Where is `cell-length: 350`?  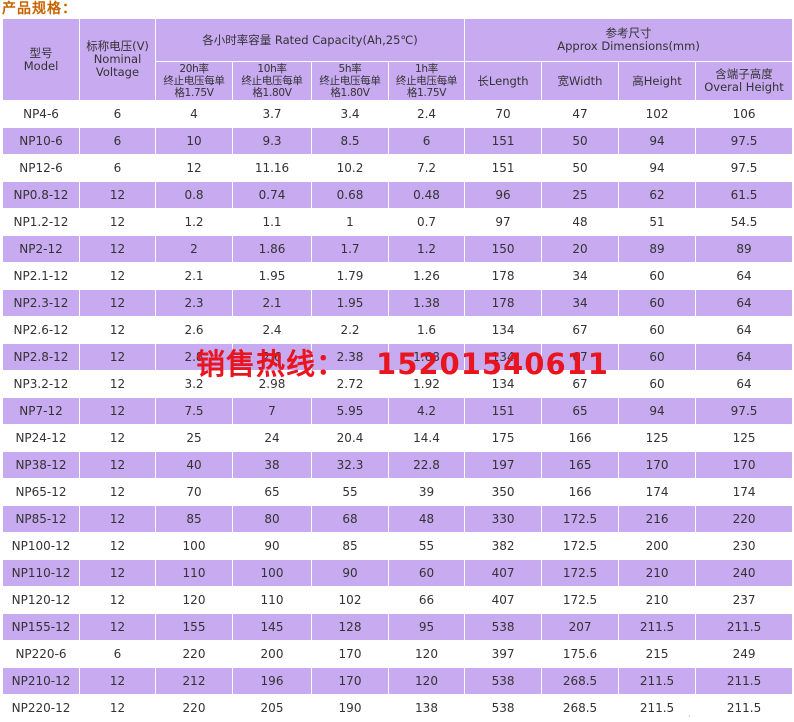
cell-length: 350 is located at coordinates (503, 492).